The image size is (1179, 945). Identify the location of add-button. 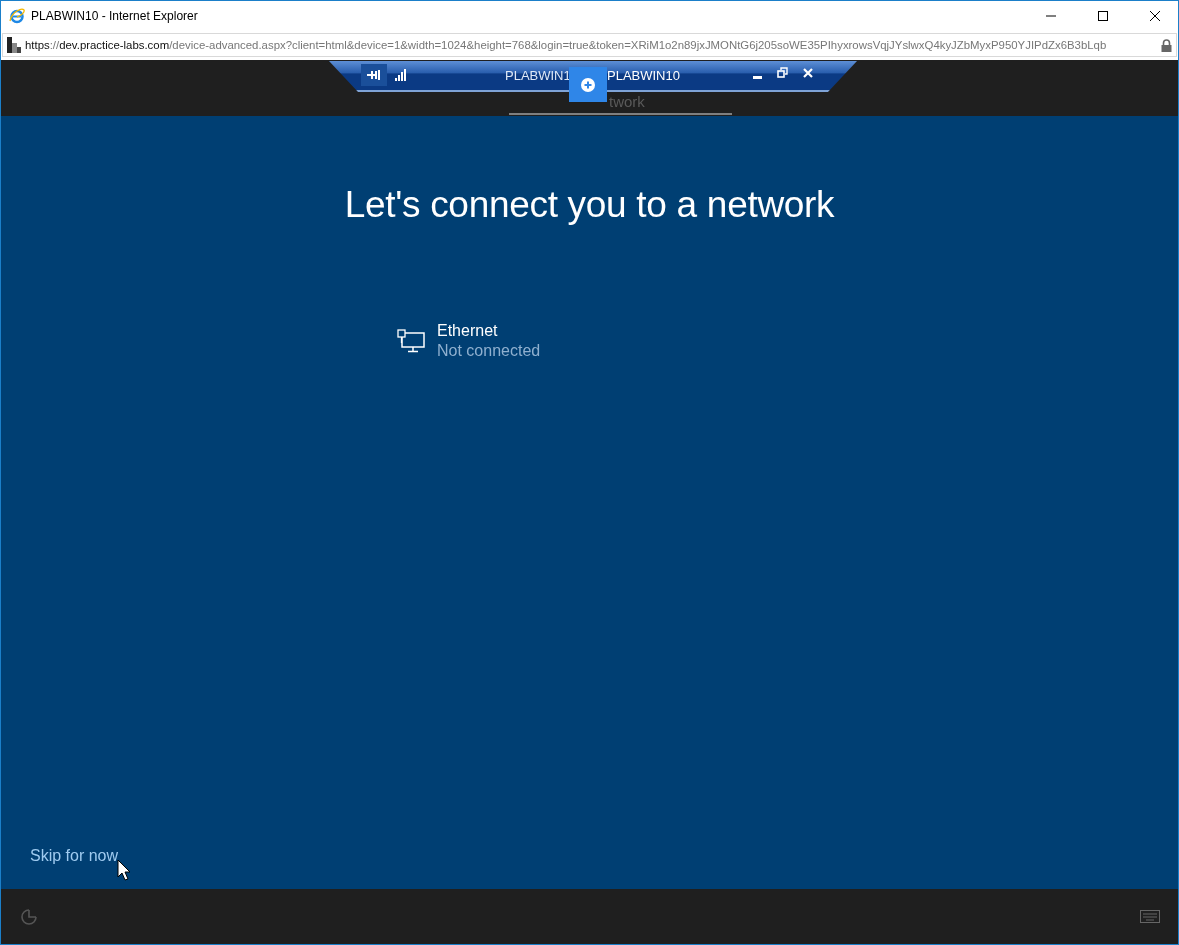
(588, 84).